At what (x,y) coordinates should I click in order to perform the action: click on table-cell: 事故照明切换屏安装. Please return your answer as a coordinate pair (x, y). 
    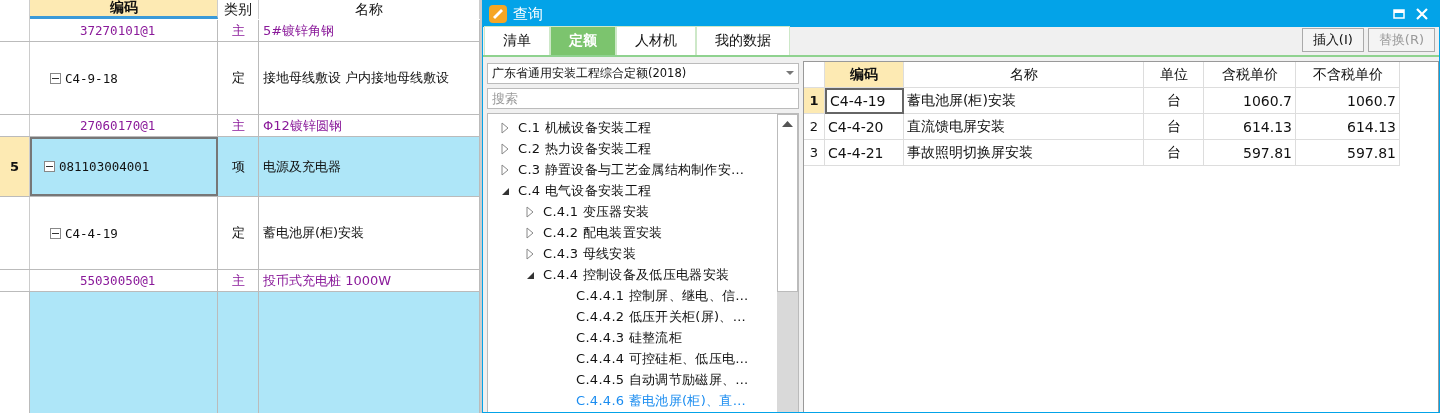
    Looking at the image, I should click on (1024, 153).